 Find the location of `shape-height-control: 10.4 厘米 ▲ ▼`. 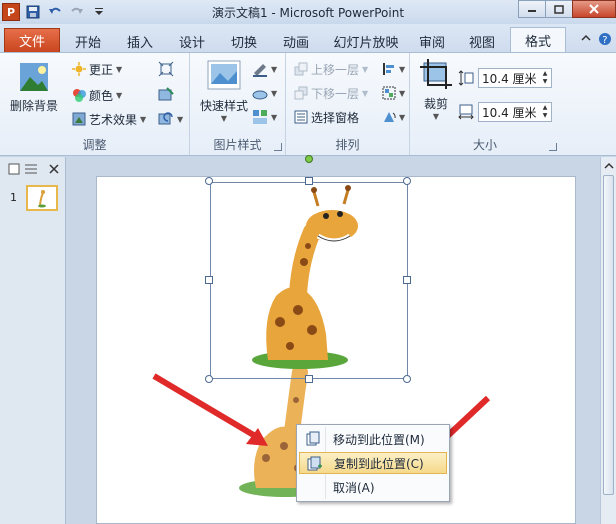

shape-height-control: 10.4 厘米 ▲ ▼ is located at coordinates (505, 78).